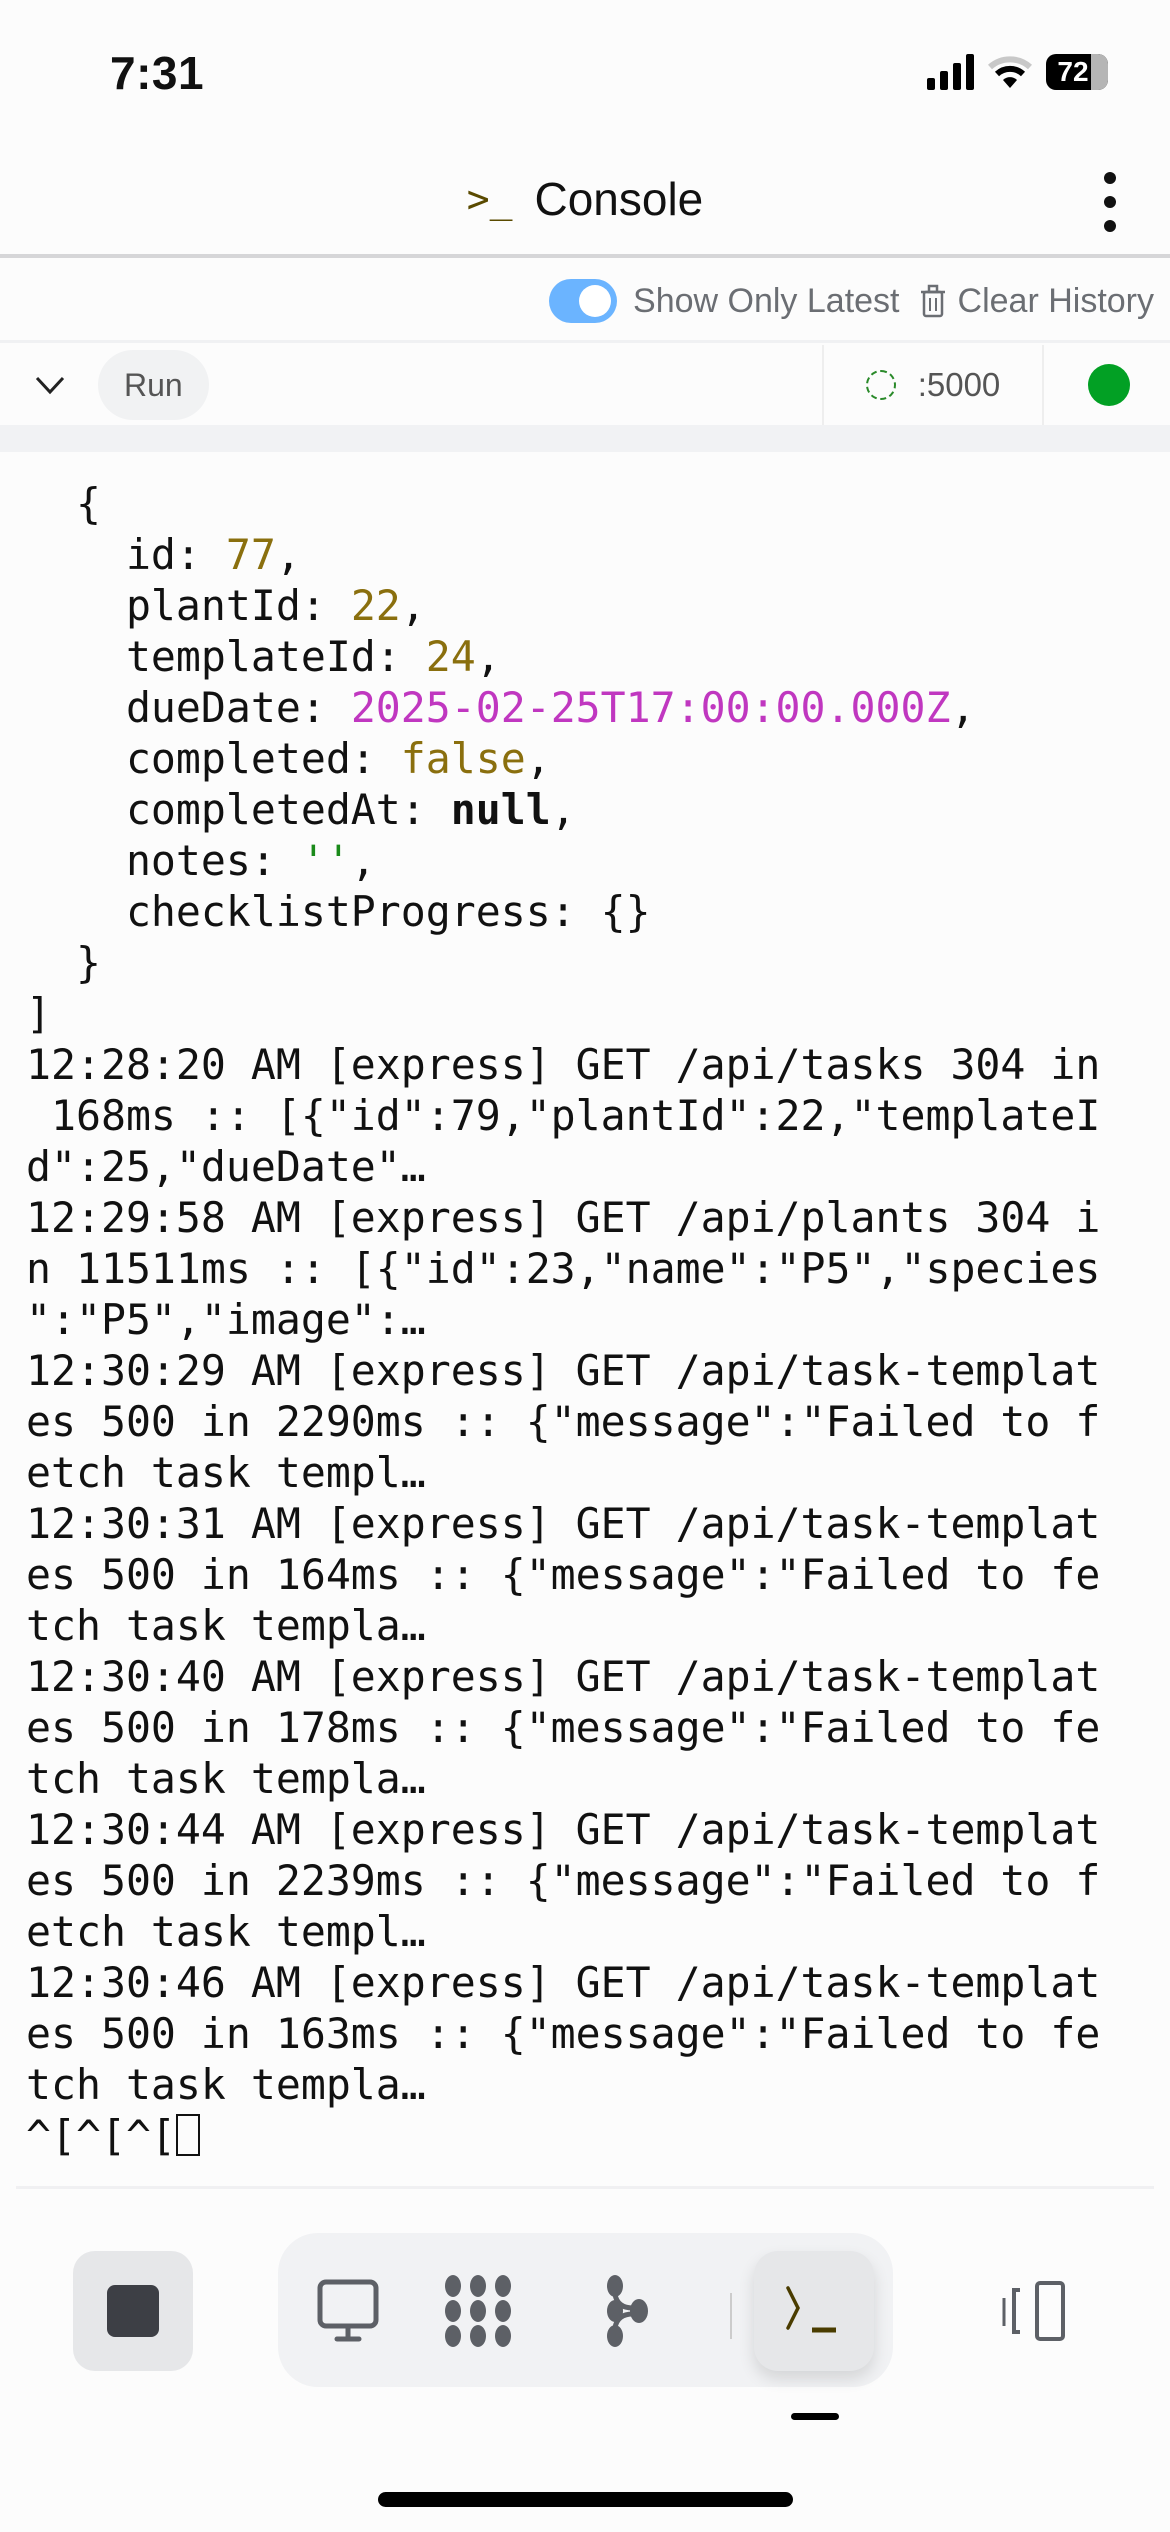  Describe the element at coordinates (959, 384) in the screenshot. I see `port-label: :5000` at that location.